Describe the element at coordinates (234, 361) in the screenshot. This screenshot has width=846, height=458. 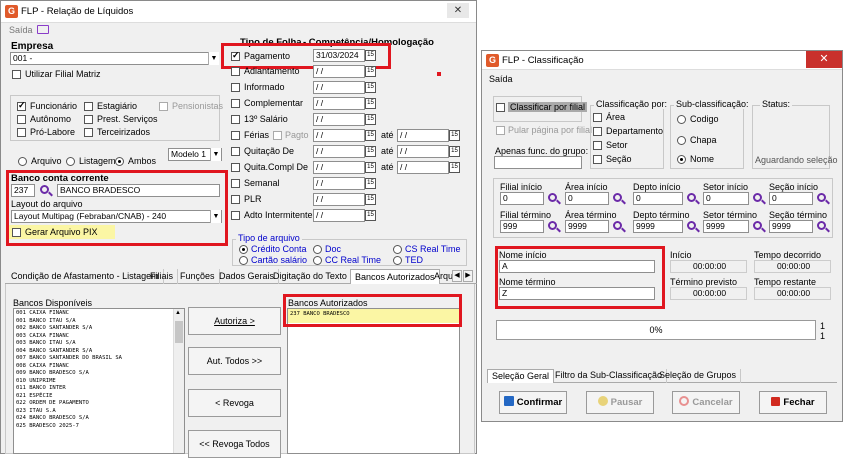
I see `aut-todos-button: Aut. Todos >>` at that location.